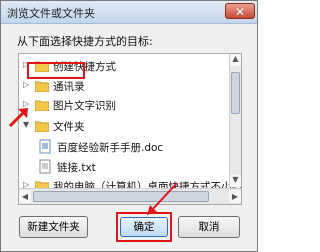  Describe the element at coordinates (51, 13) in the screenshot. I see `dialog-title: 浏览文件或文件夹` at that location.